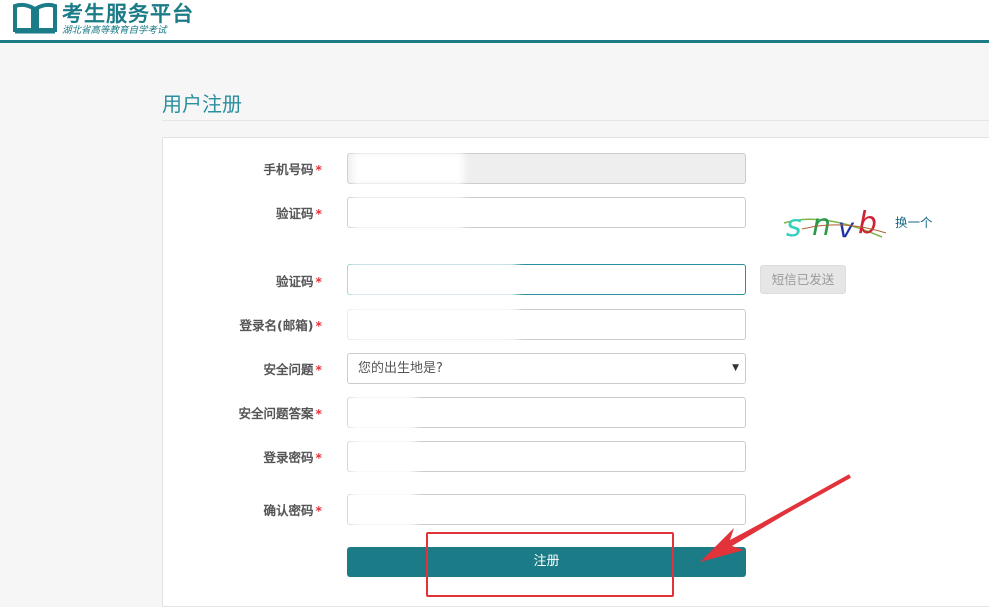 The width and height of the screenshot is (989, 607). Describe the element at coordinates (803, 279) in the screenshot. I see `send-sms-button: 短信已发送` at that location.